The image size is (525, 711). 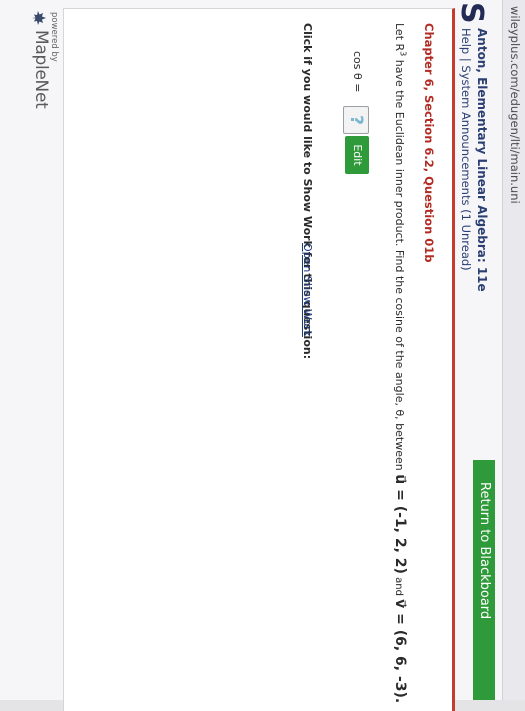 I want to click on v-vector: v⃗ = (6, 6, -3)., so click(x=400, y=651).